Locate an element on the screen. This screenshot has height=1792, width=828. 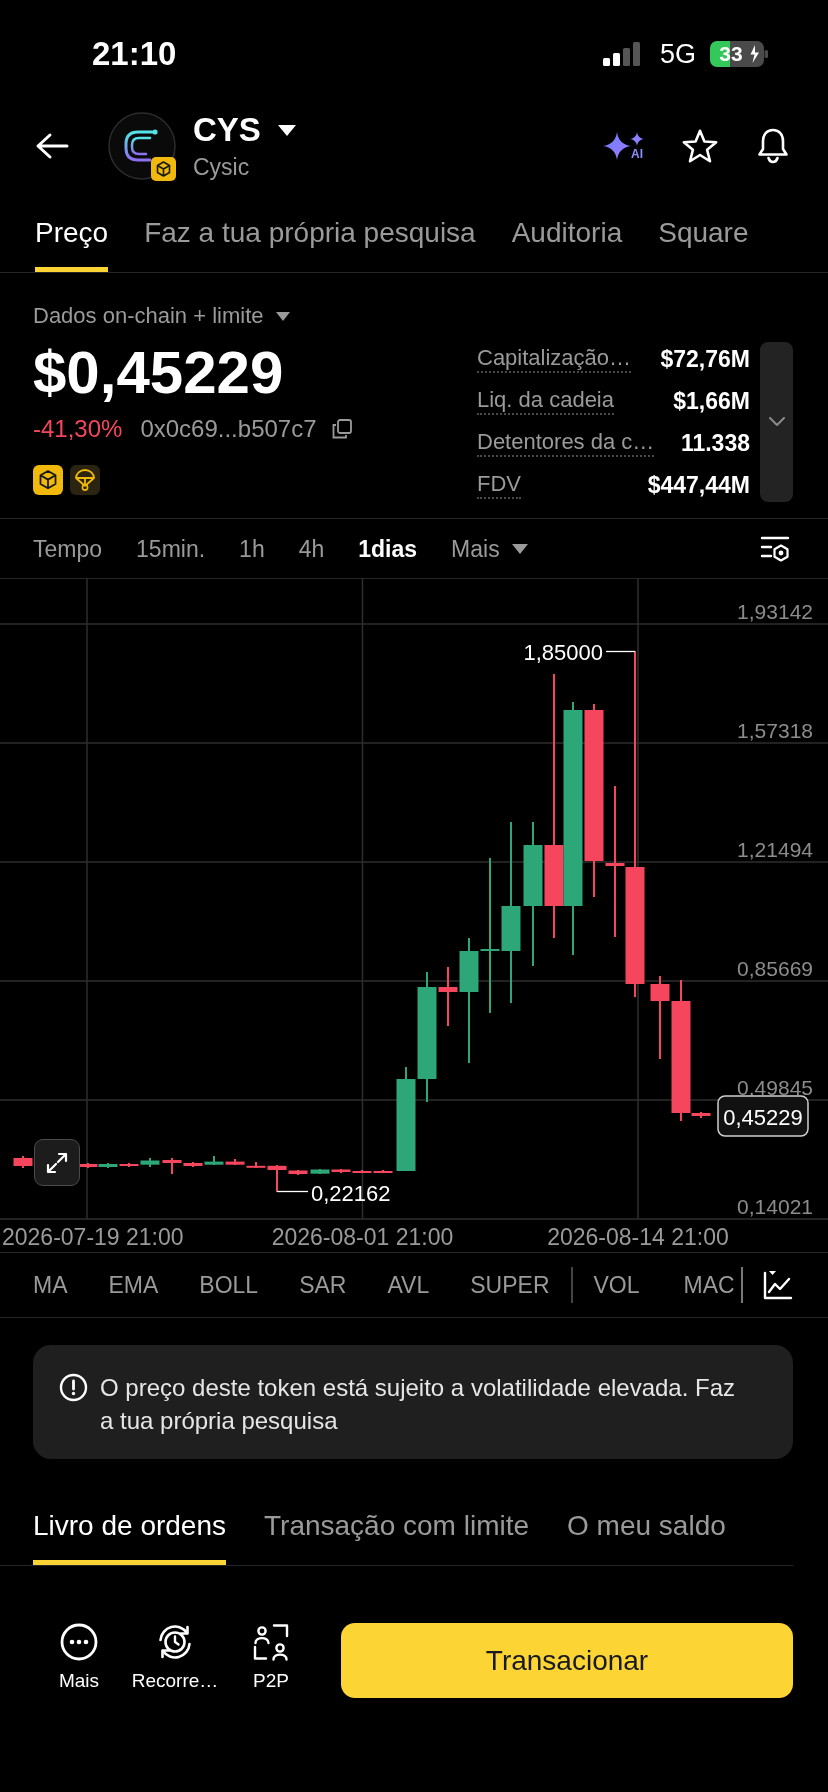
price-axis-label: 1,21494 is located at coordinates (775, 849).